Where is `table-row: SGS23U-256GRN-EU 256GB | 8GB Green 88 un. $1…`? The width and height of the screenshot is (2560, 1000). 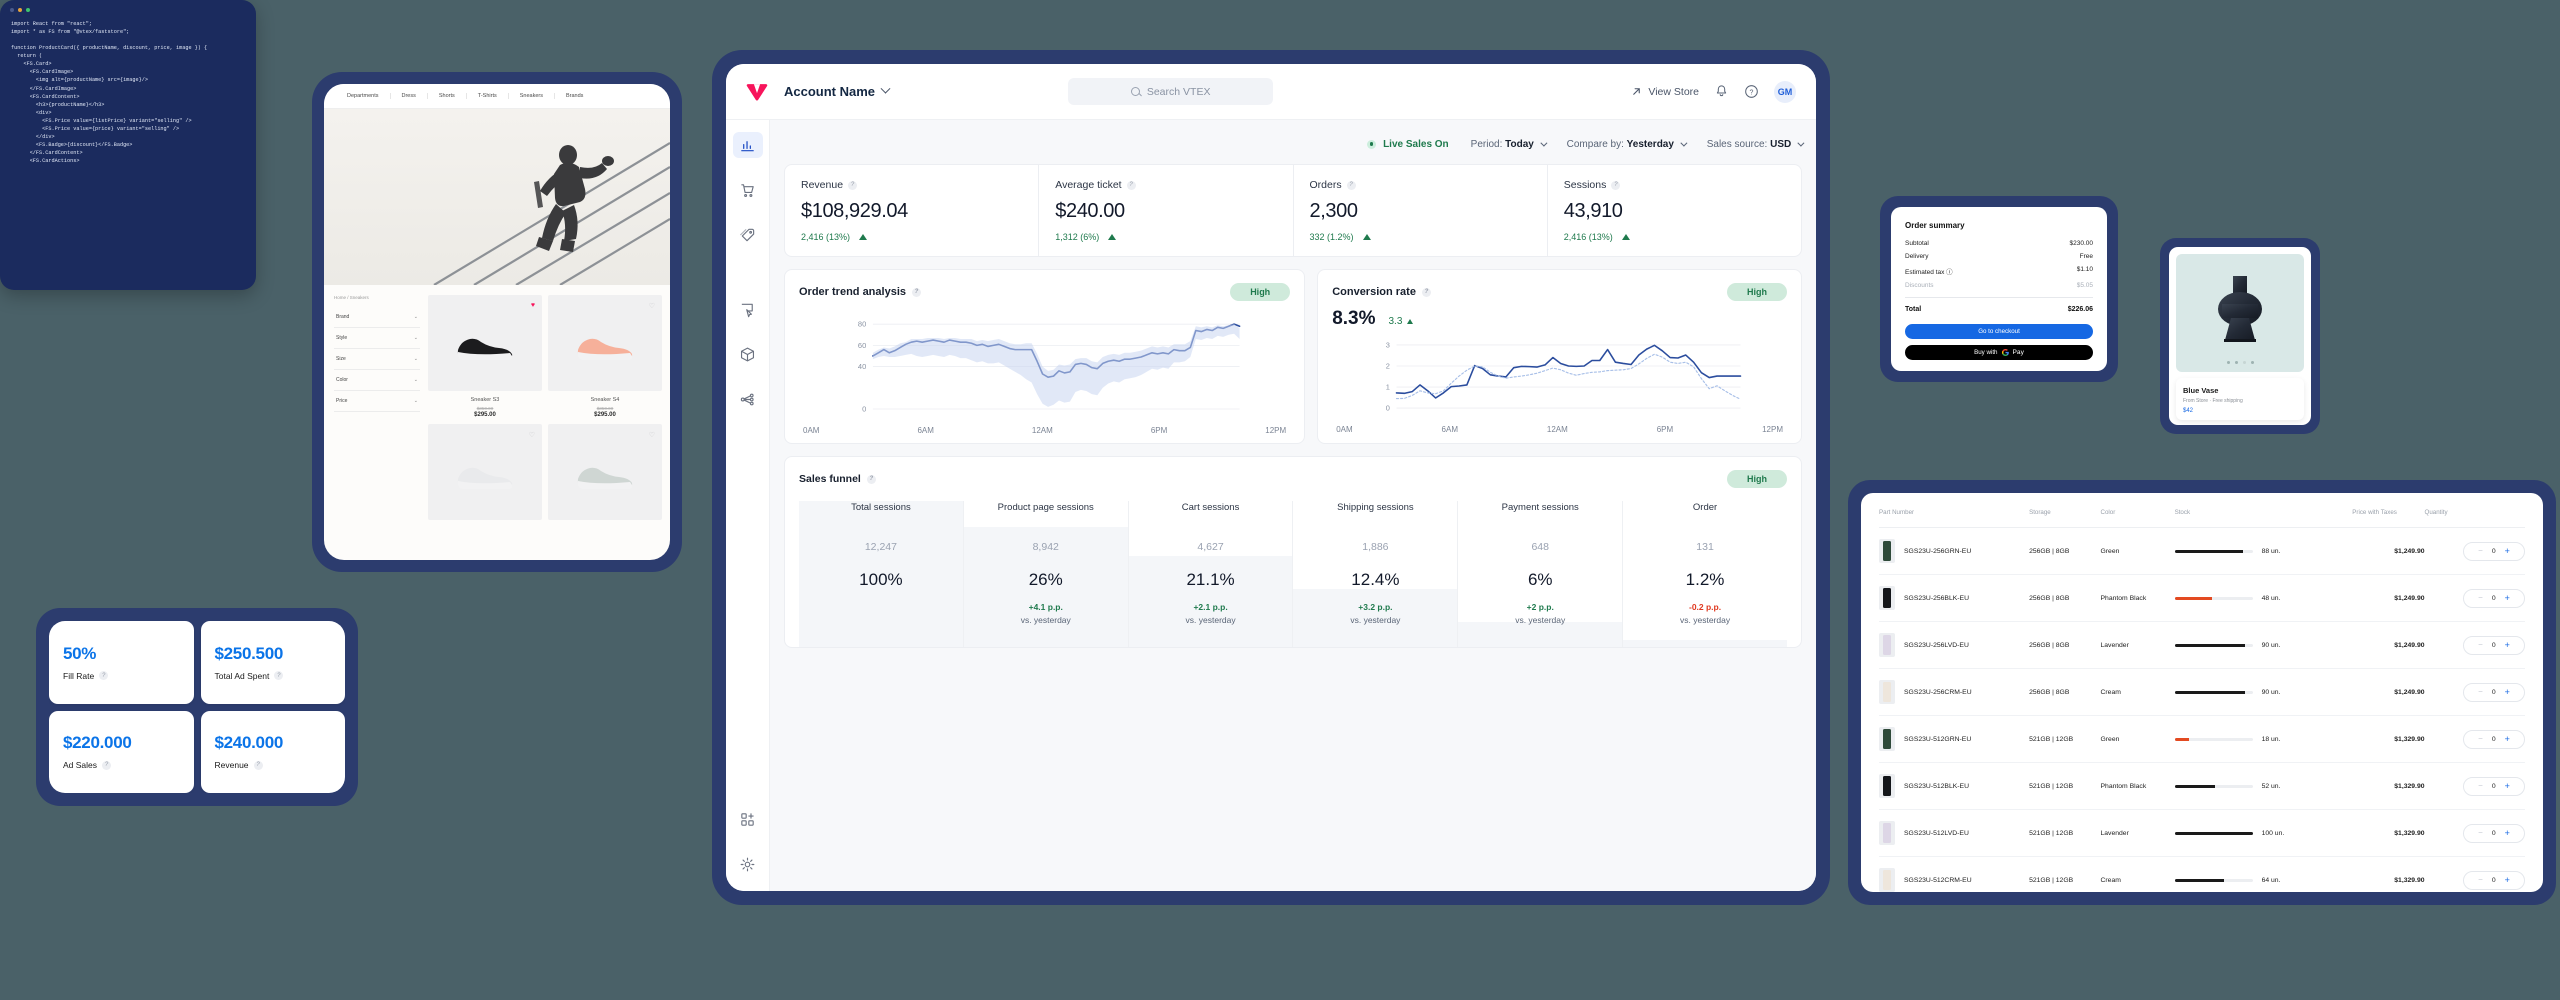
table-row: SGS23U-256GRN-EU 256GB | 8GB Green 88 un. $1… is located at coordinates (2202, 551).